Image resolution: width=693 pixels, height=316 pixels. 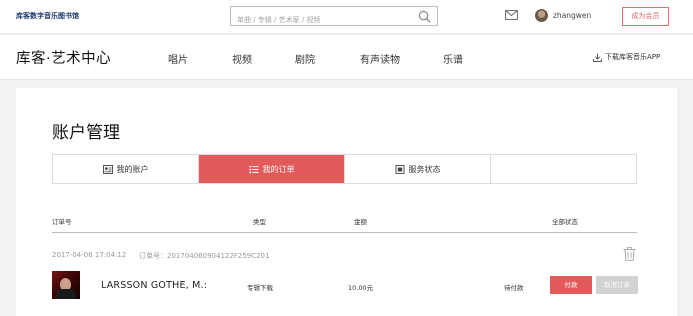 What do you see at coordinates (259, 222) in the screenshot?
I see `header-type: 类型` at bounding box center [259, 222].